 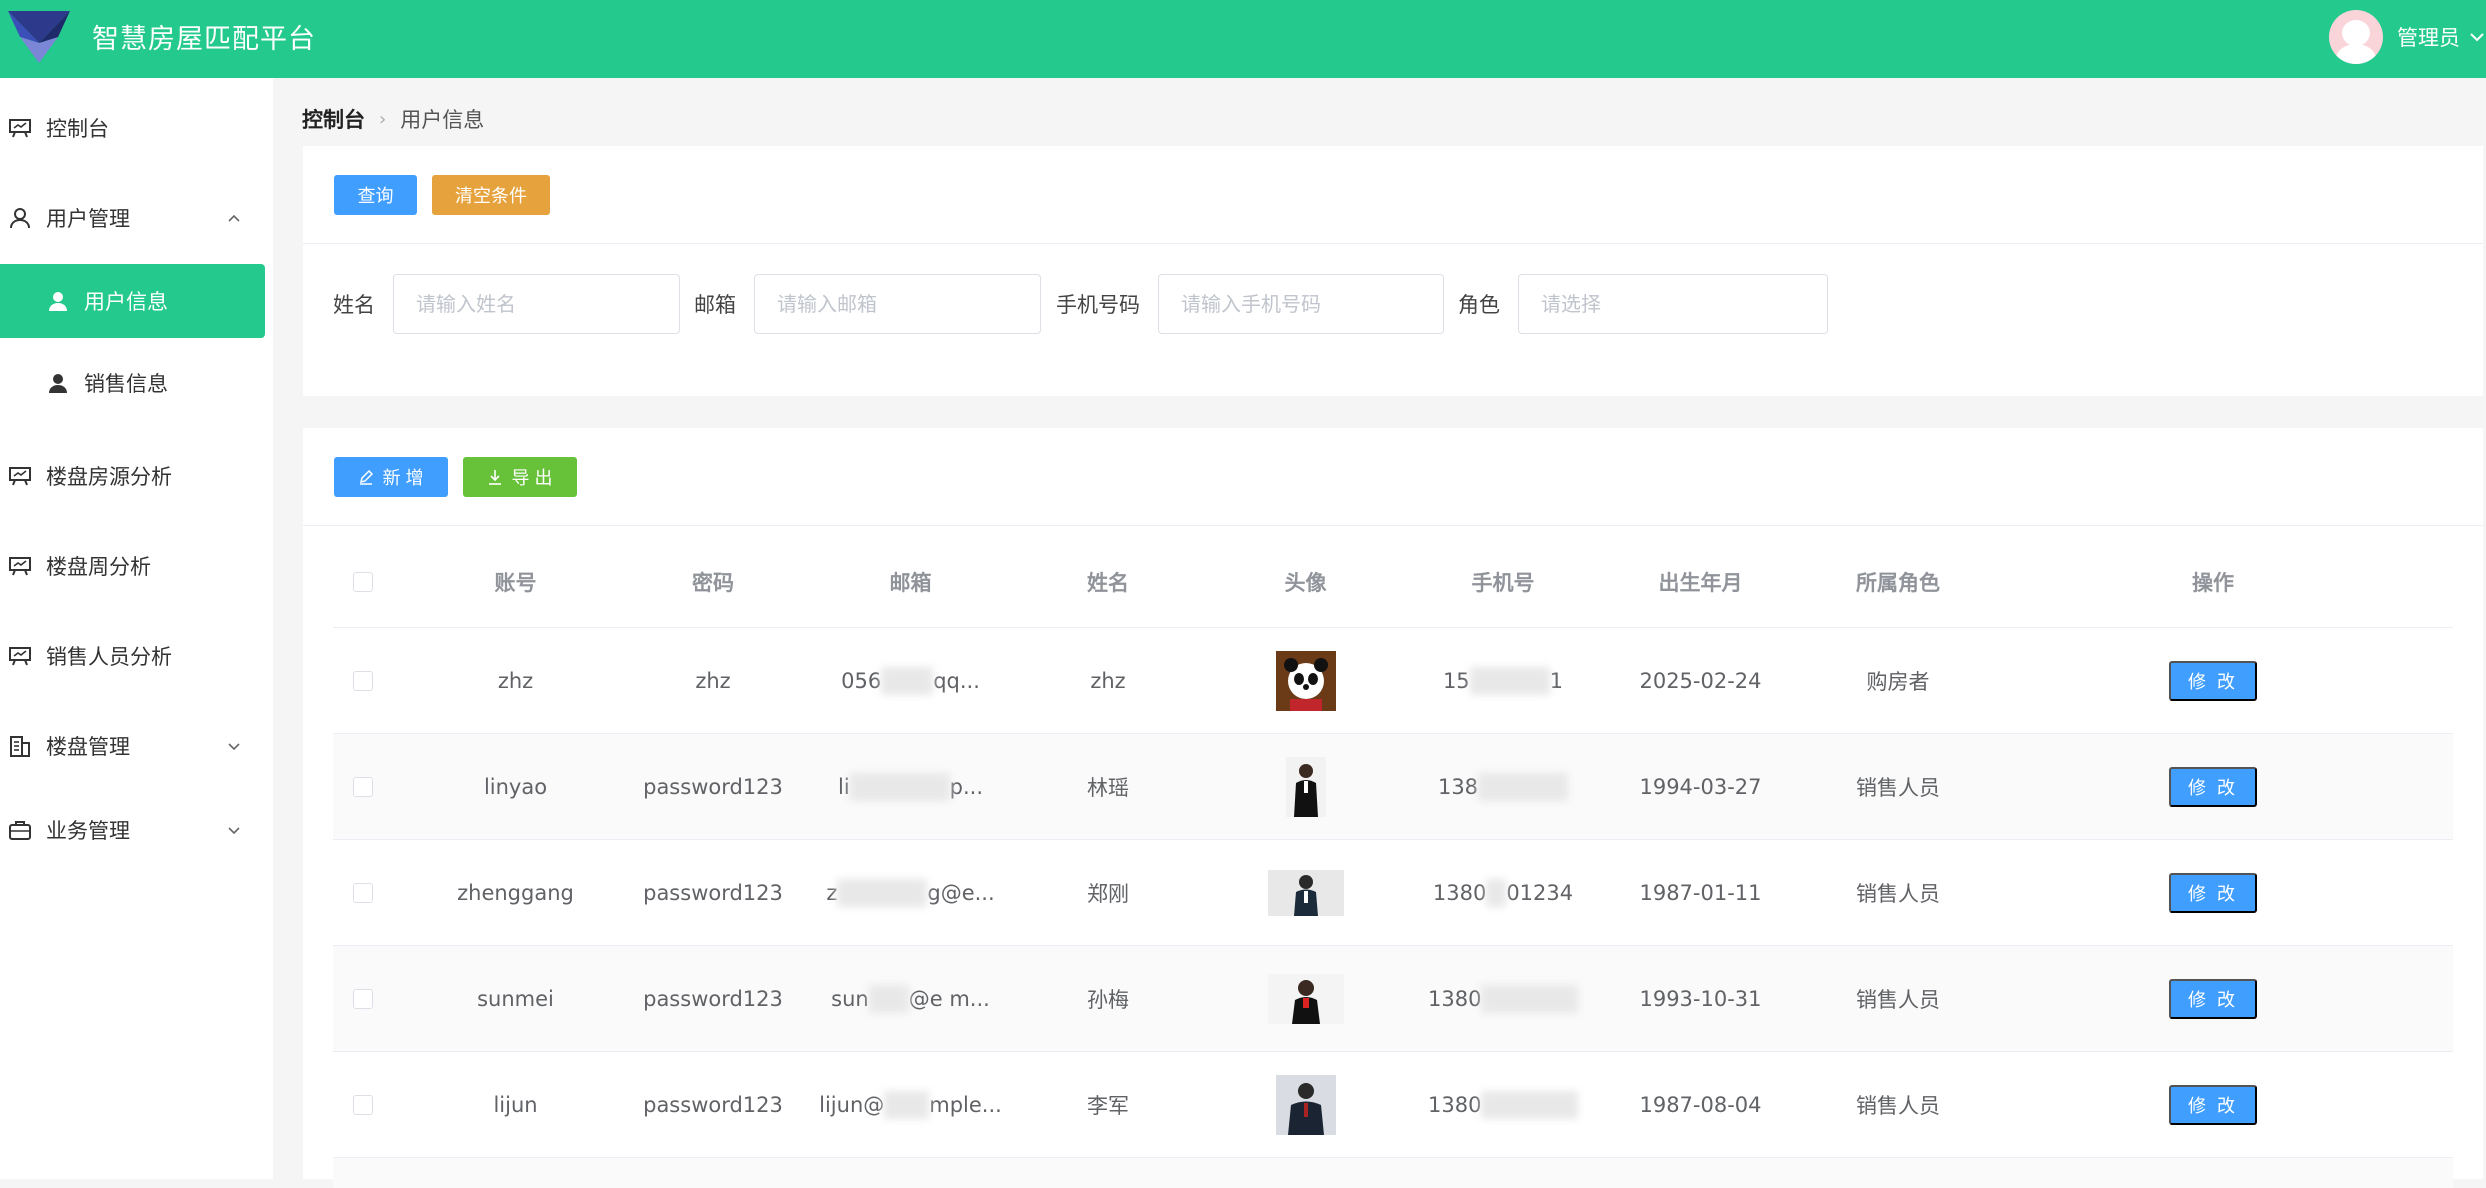 What do you see at coordinates (491, 195) in the screenshot?
I see `clear-conditions-button: 清空条件` at bounding box center [491, 195].